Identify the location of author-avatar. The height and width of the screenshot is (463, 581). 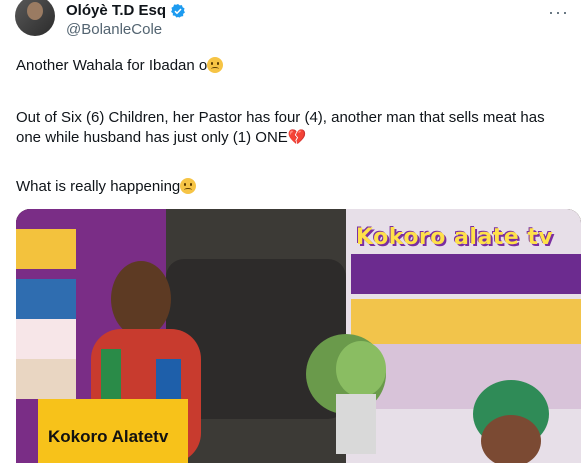
(35, 18).